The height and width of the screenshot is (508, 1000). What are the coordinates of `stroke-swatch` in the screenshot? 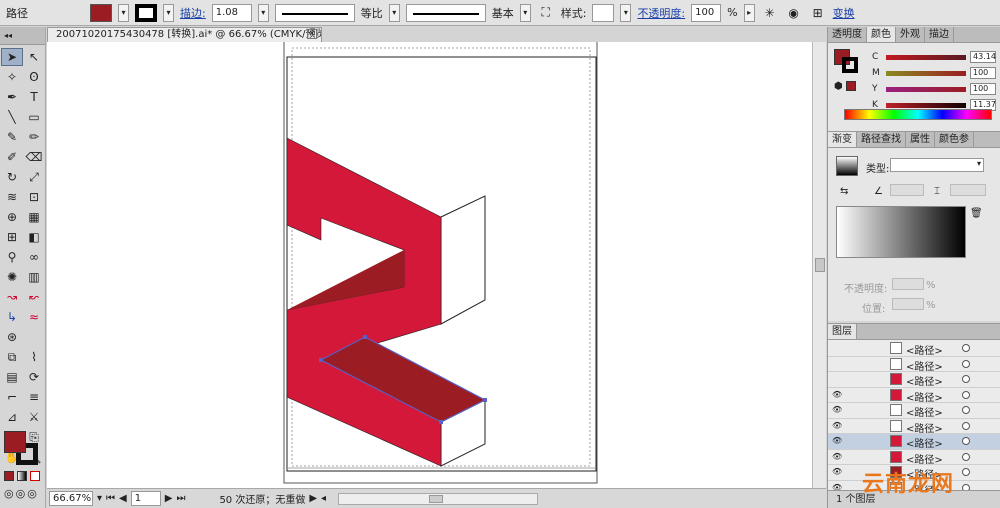 It's located at (146, 12).